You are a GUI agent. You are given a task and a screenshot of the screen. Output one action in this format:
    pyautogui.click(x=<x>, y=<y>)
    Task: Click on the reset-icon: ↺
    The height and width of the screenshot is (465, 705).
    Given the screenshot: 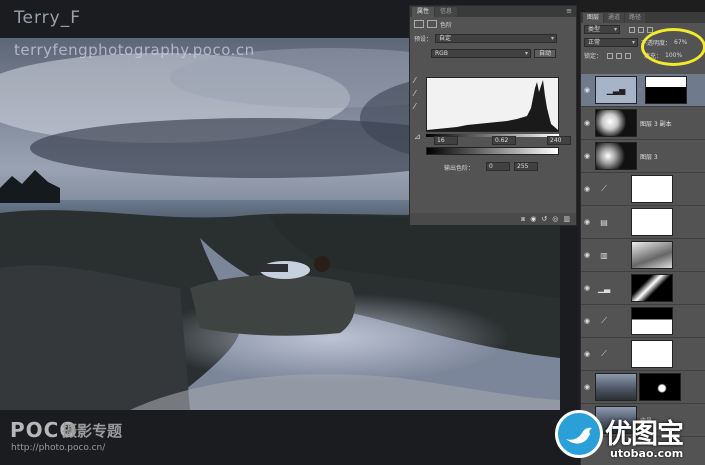 What is the action you would take?
    pyautogui.click(x=544, y=219)
    